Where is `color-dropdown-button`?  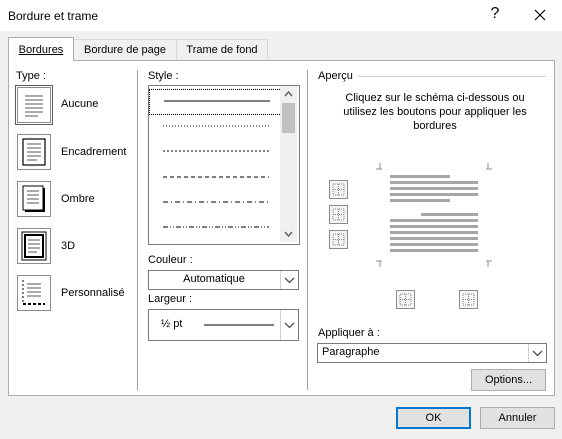
color-dropdown-button is located at coordinates (289, 280).